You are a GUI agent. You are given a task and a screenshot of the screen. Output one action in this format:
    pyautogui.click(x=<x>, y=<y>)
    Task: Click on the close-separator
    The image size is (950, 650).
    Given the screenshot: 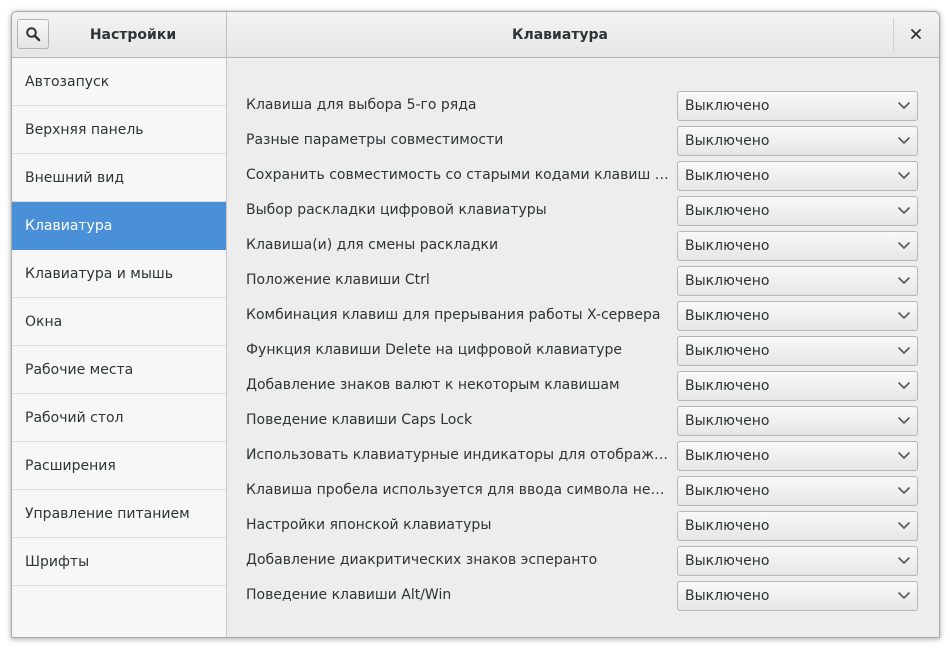 What is the action you would take?
    pyautogui.click(x=893, y=34)
    